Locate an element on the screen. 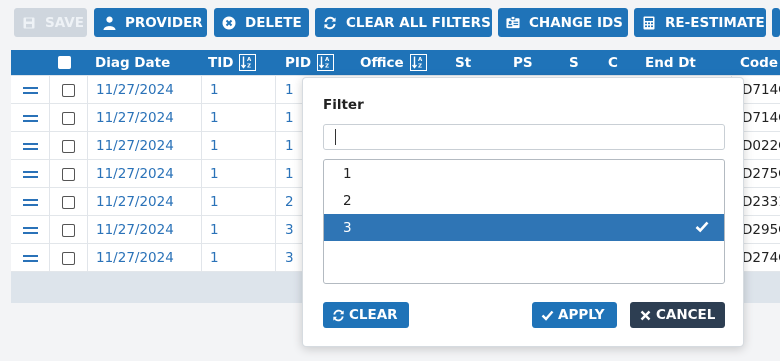  save-label: SAVE is located at coordinates (64, 22).